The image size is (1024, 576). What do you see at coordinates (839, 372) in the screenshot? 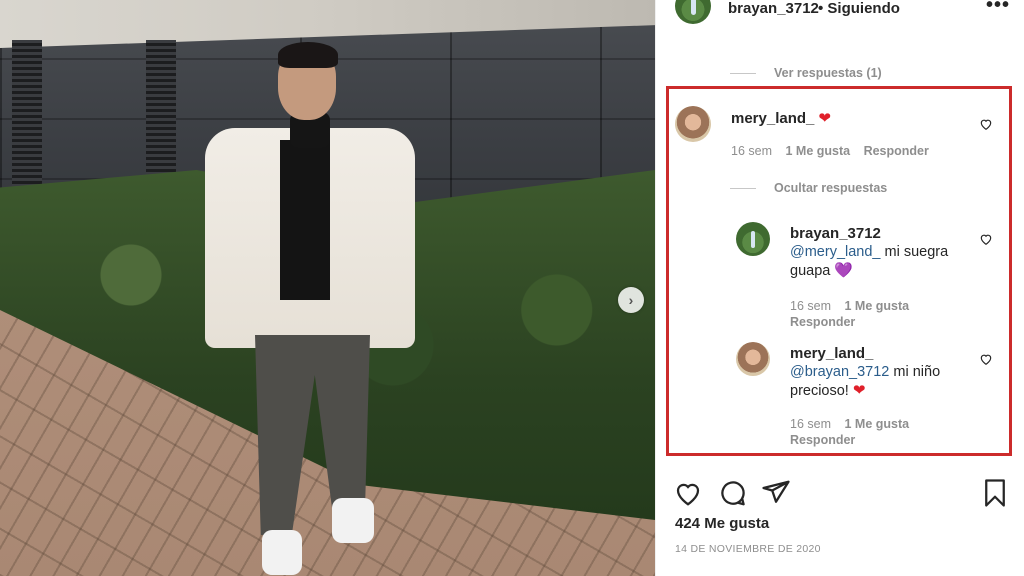
I see `reply-mention: @brayan_3712` at bounding box center [839, 372].